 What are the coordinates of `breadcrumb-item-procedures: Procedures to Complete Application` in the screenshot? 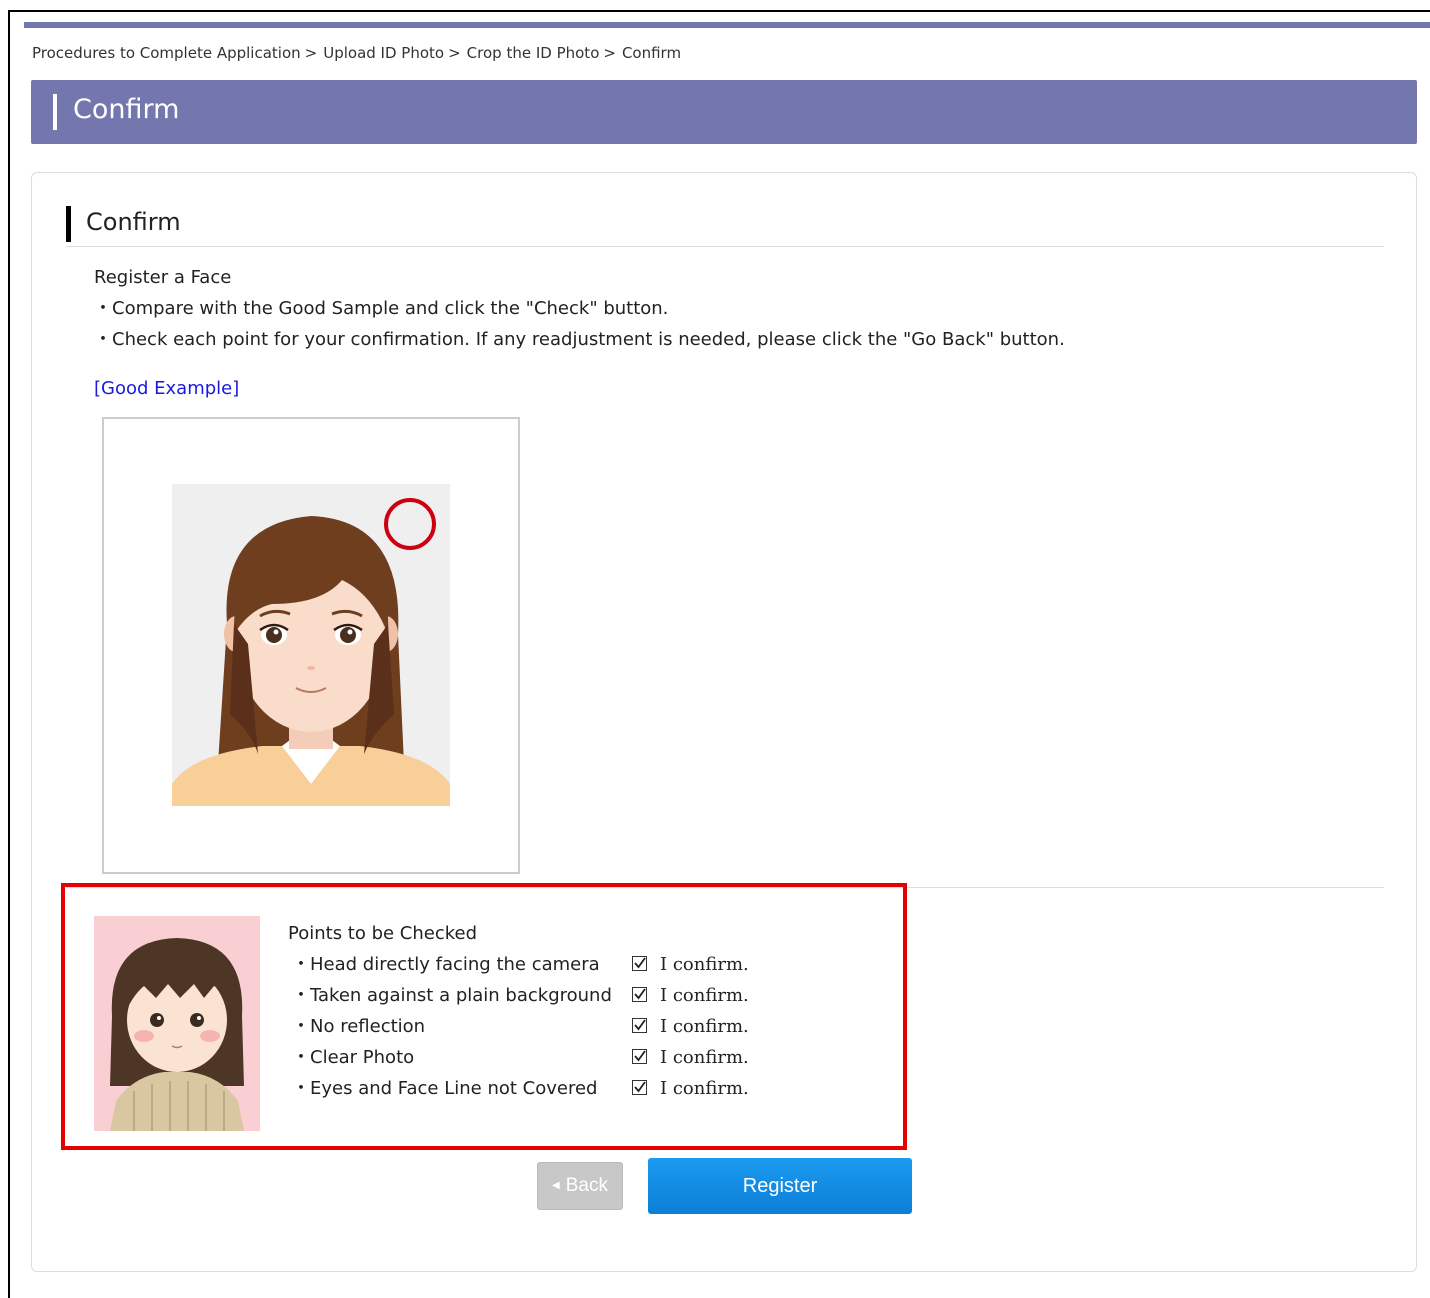 It's located at (166, 53).